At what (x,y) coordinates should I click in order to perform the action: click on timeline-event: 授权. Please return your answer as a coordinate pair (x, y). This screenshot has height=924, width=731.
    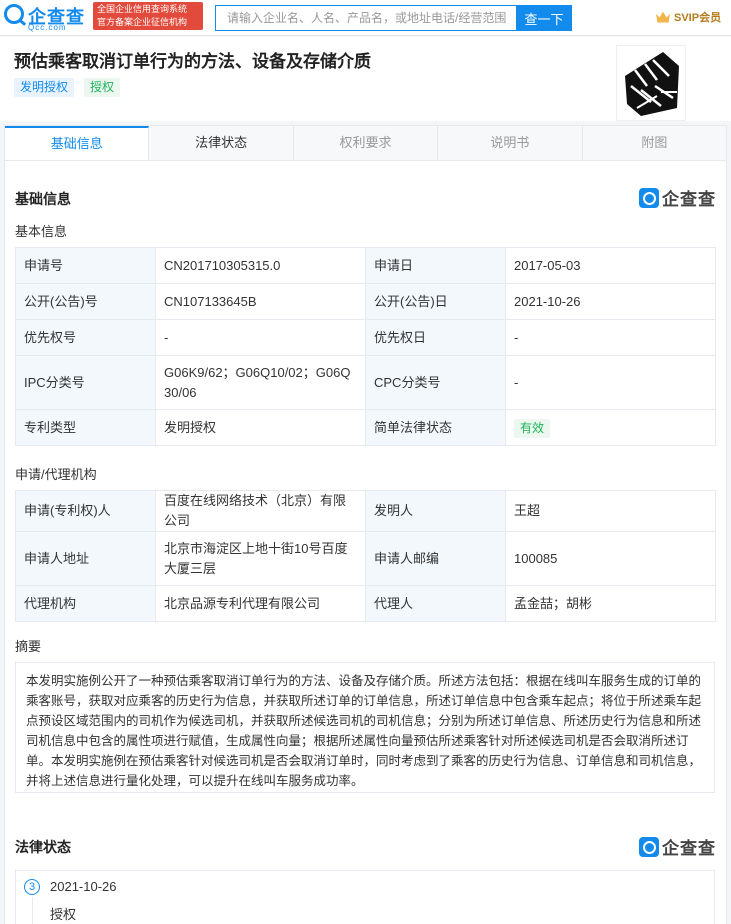
    Looking at the image, I should click on (63, 914).